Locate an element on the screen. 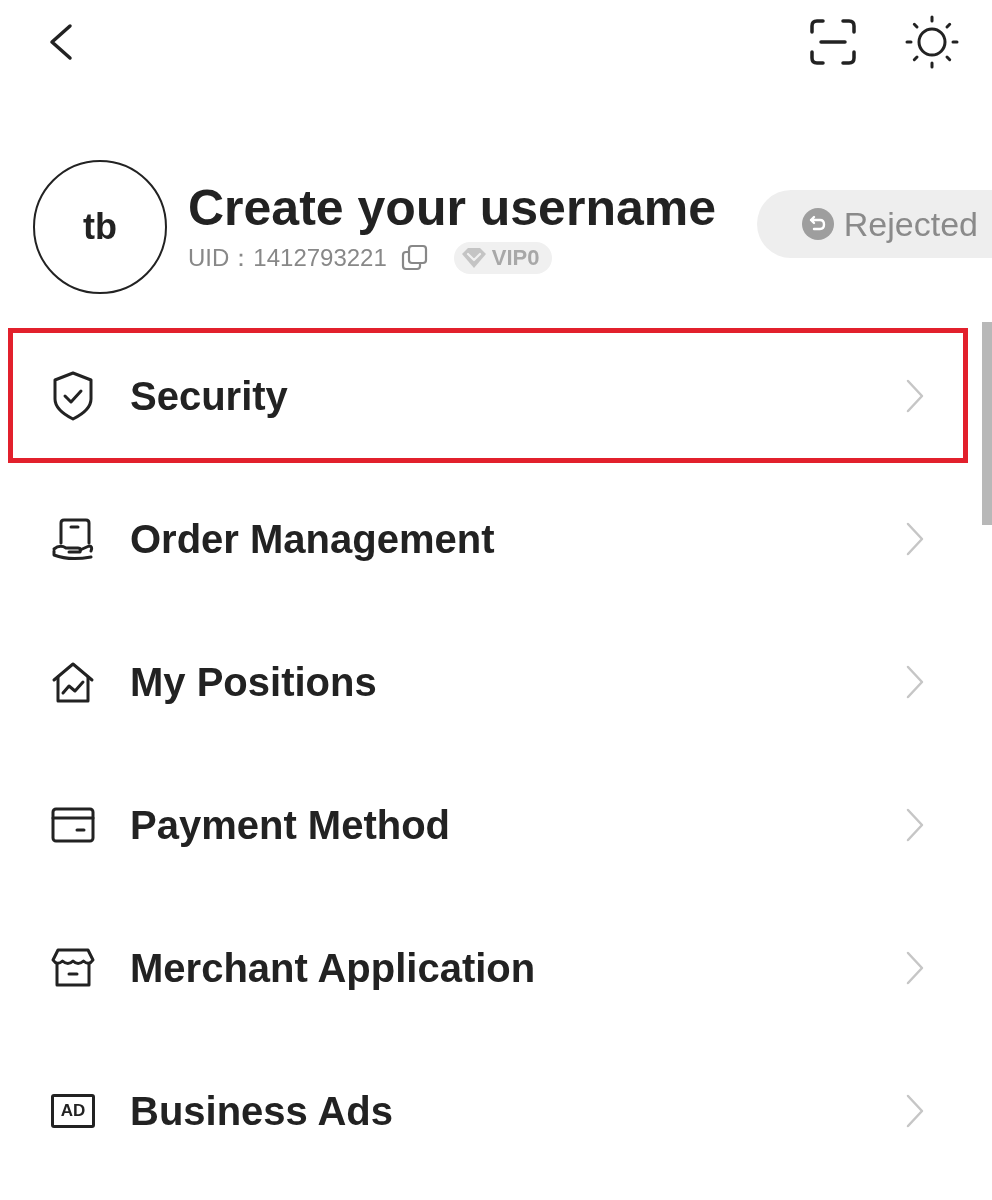 Image resolution: width=992 pixels, height=1200 pixels. copy-icon is located at coordinates (414, 257).